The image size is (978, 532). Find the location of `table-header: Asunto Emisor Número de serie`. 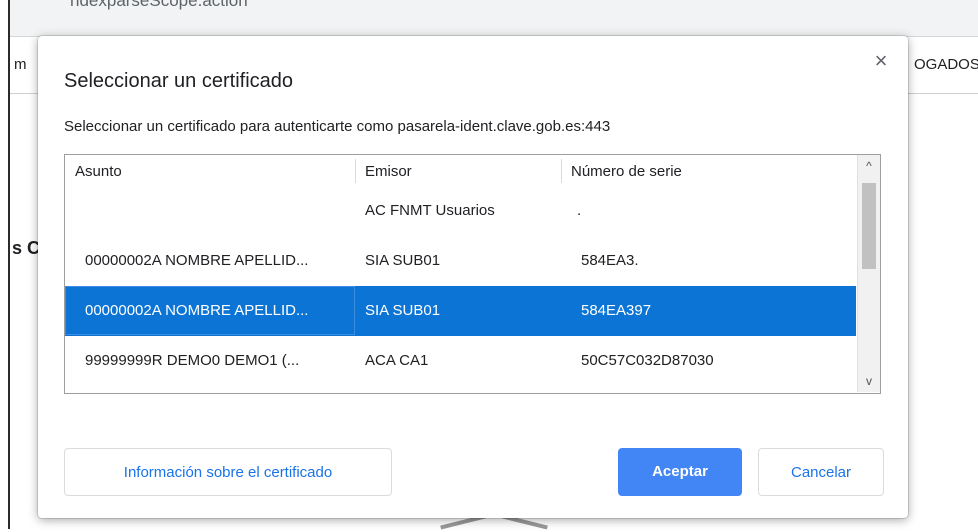

table-header: Asunto Emisor Número de serie is located at coordinates (460, 170).